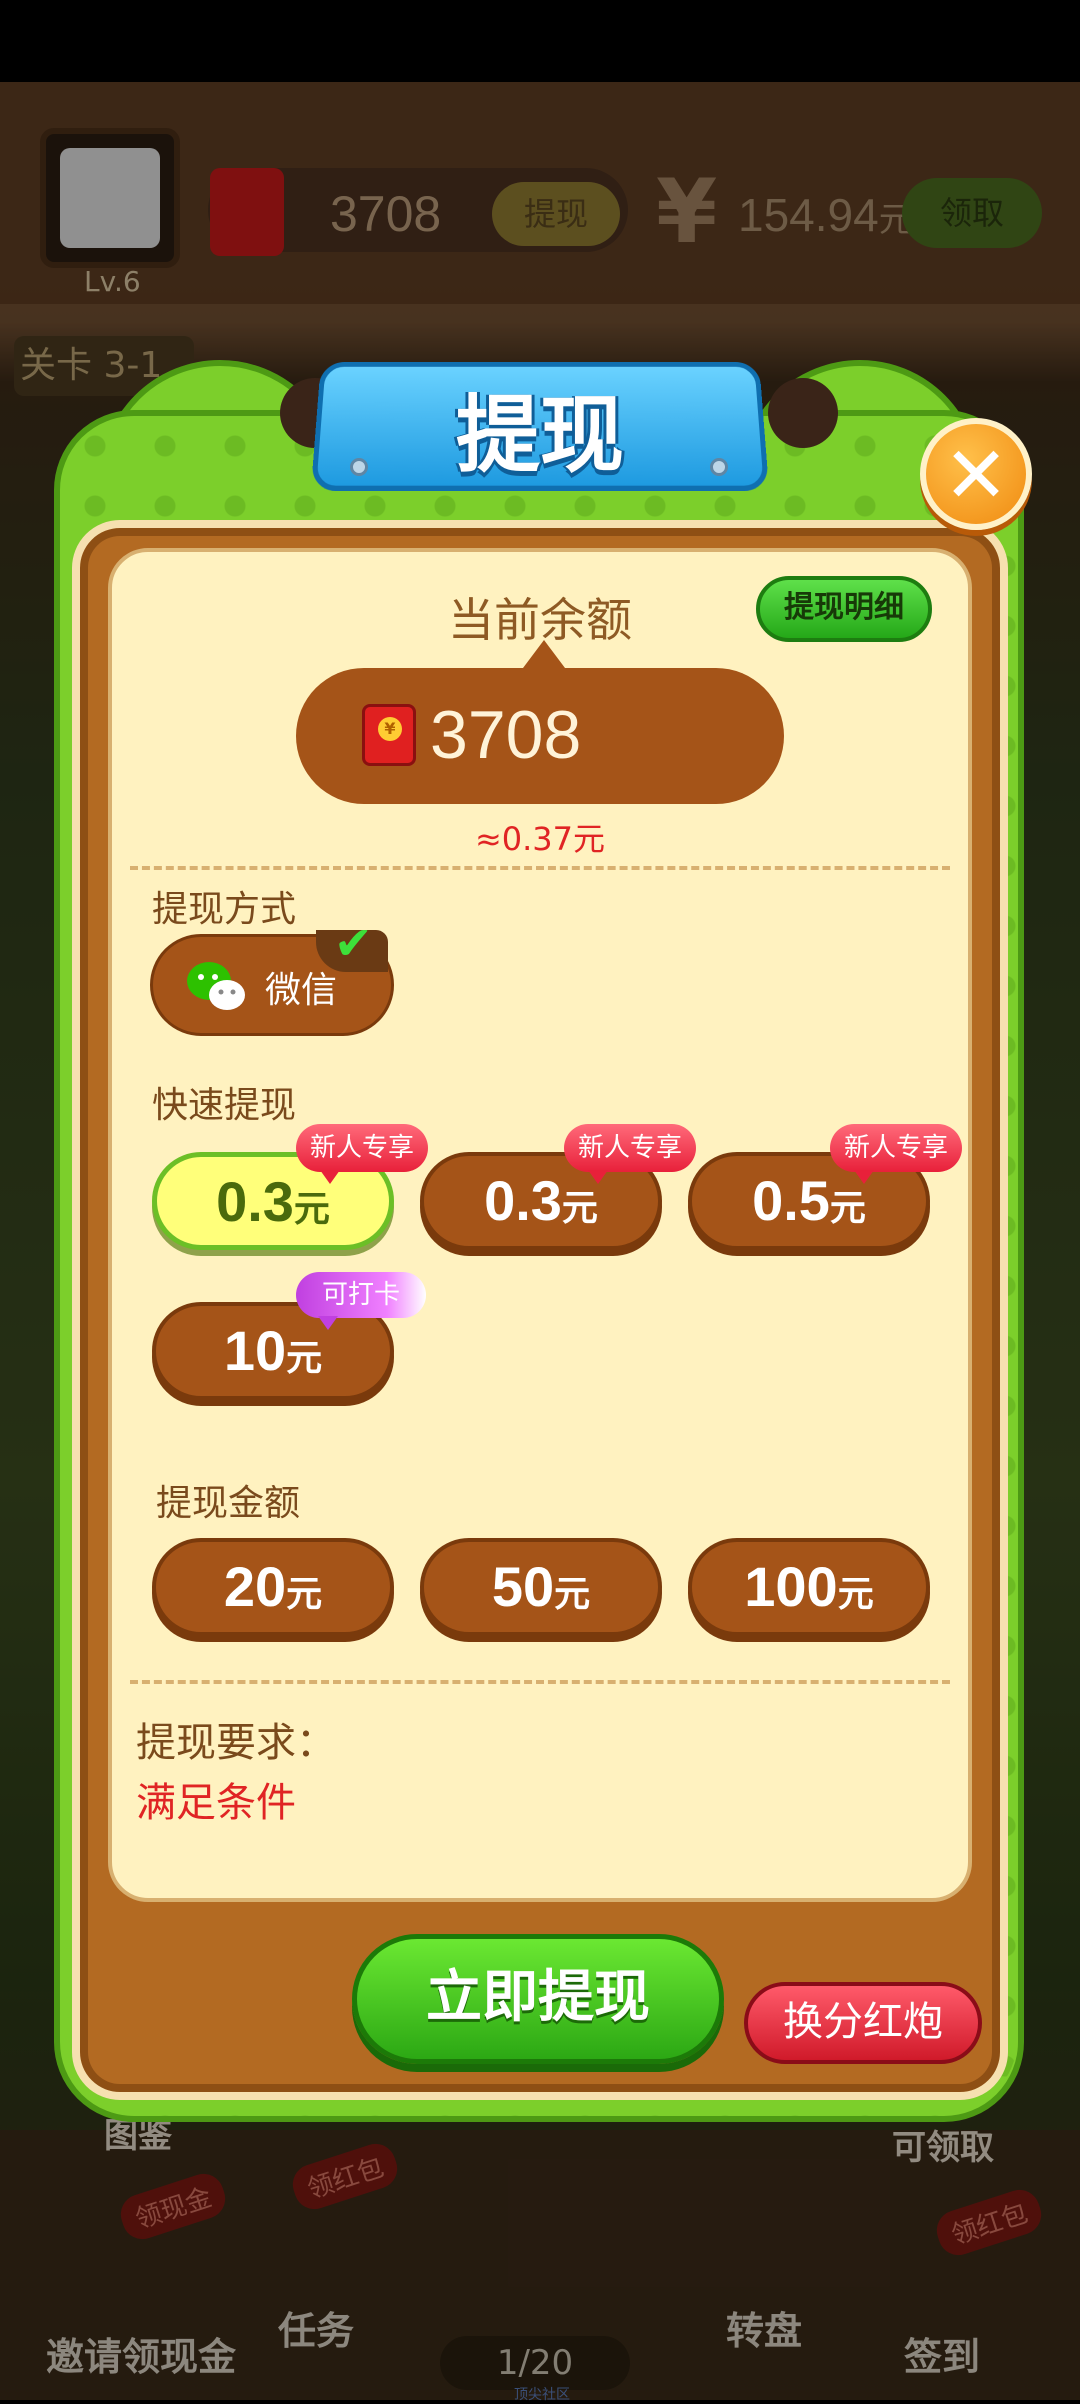 The image size is (1080, 2404). I want to click on exchange-button: 换分红炮, so click(863, 2023).